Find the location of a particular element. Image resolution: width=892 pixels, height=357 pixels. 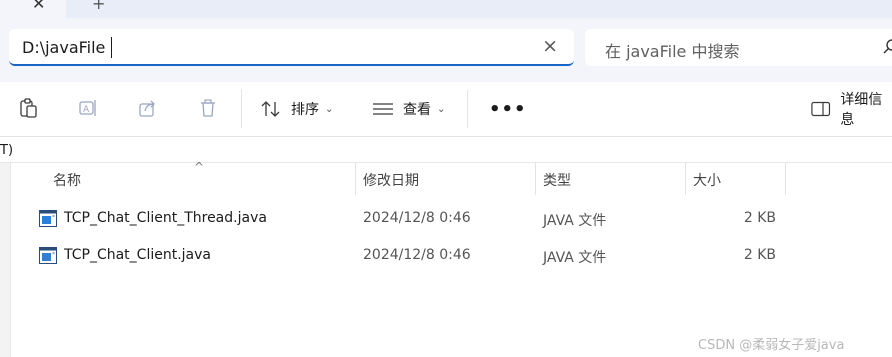

column-header-type: 类型 is located at coordinates (557, 180).